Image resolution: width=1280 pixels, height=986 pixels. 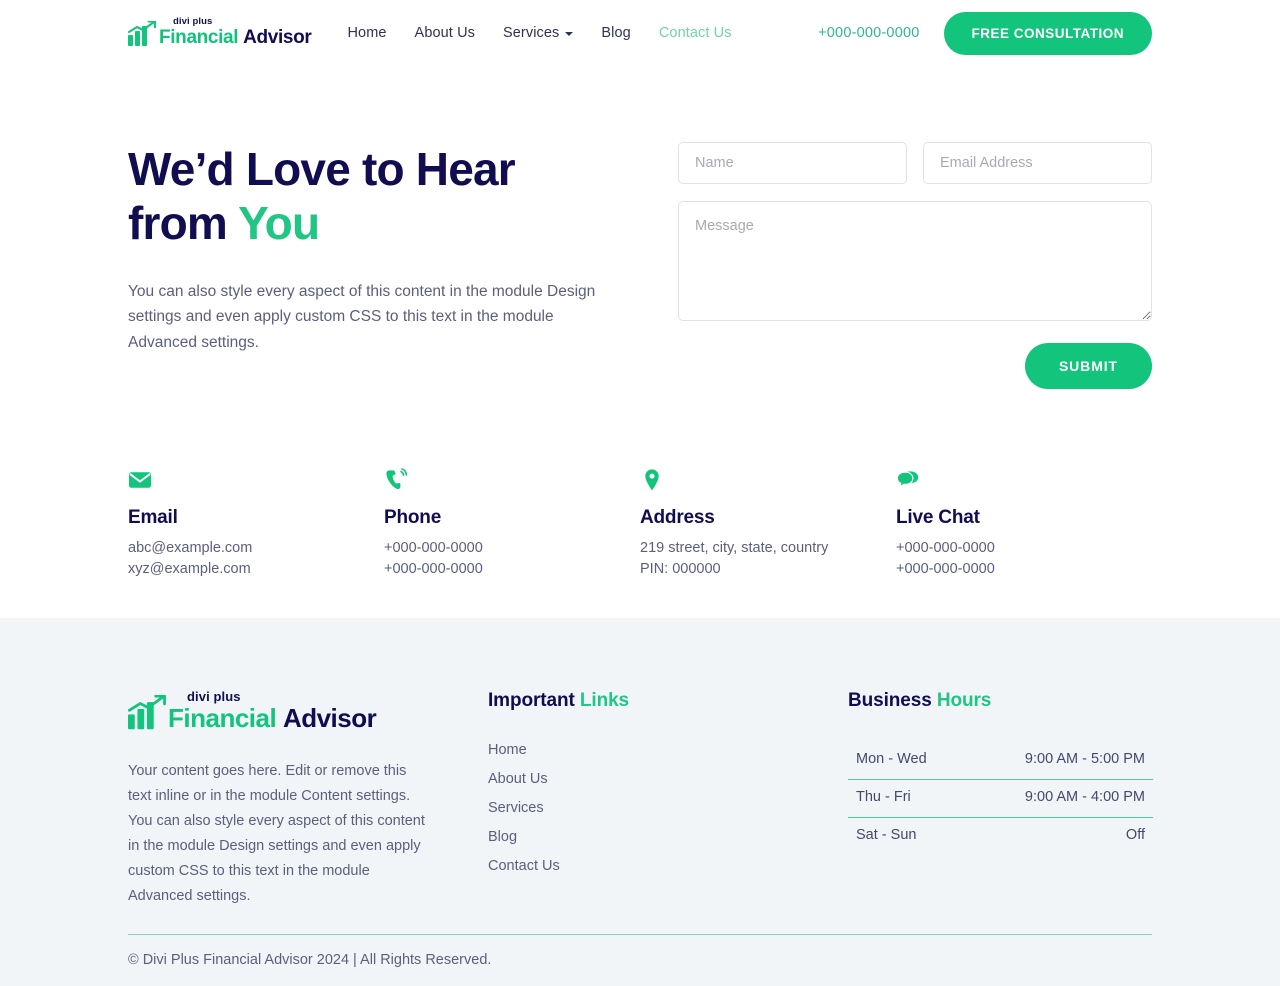 What do you see at coordinates (569, 34) in the screenshot?
I see `chevron-down-icon` at bounding box center [569, 34].